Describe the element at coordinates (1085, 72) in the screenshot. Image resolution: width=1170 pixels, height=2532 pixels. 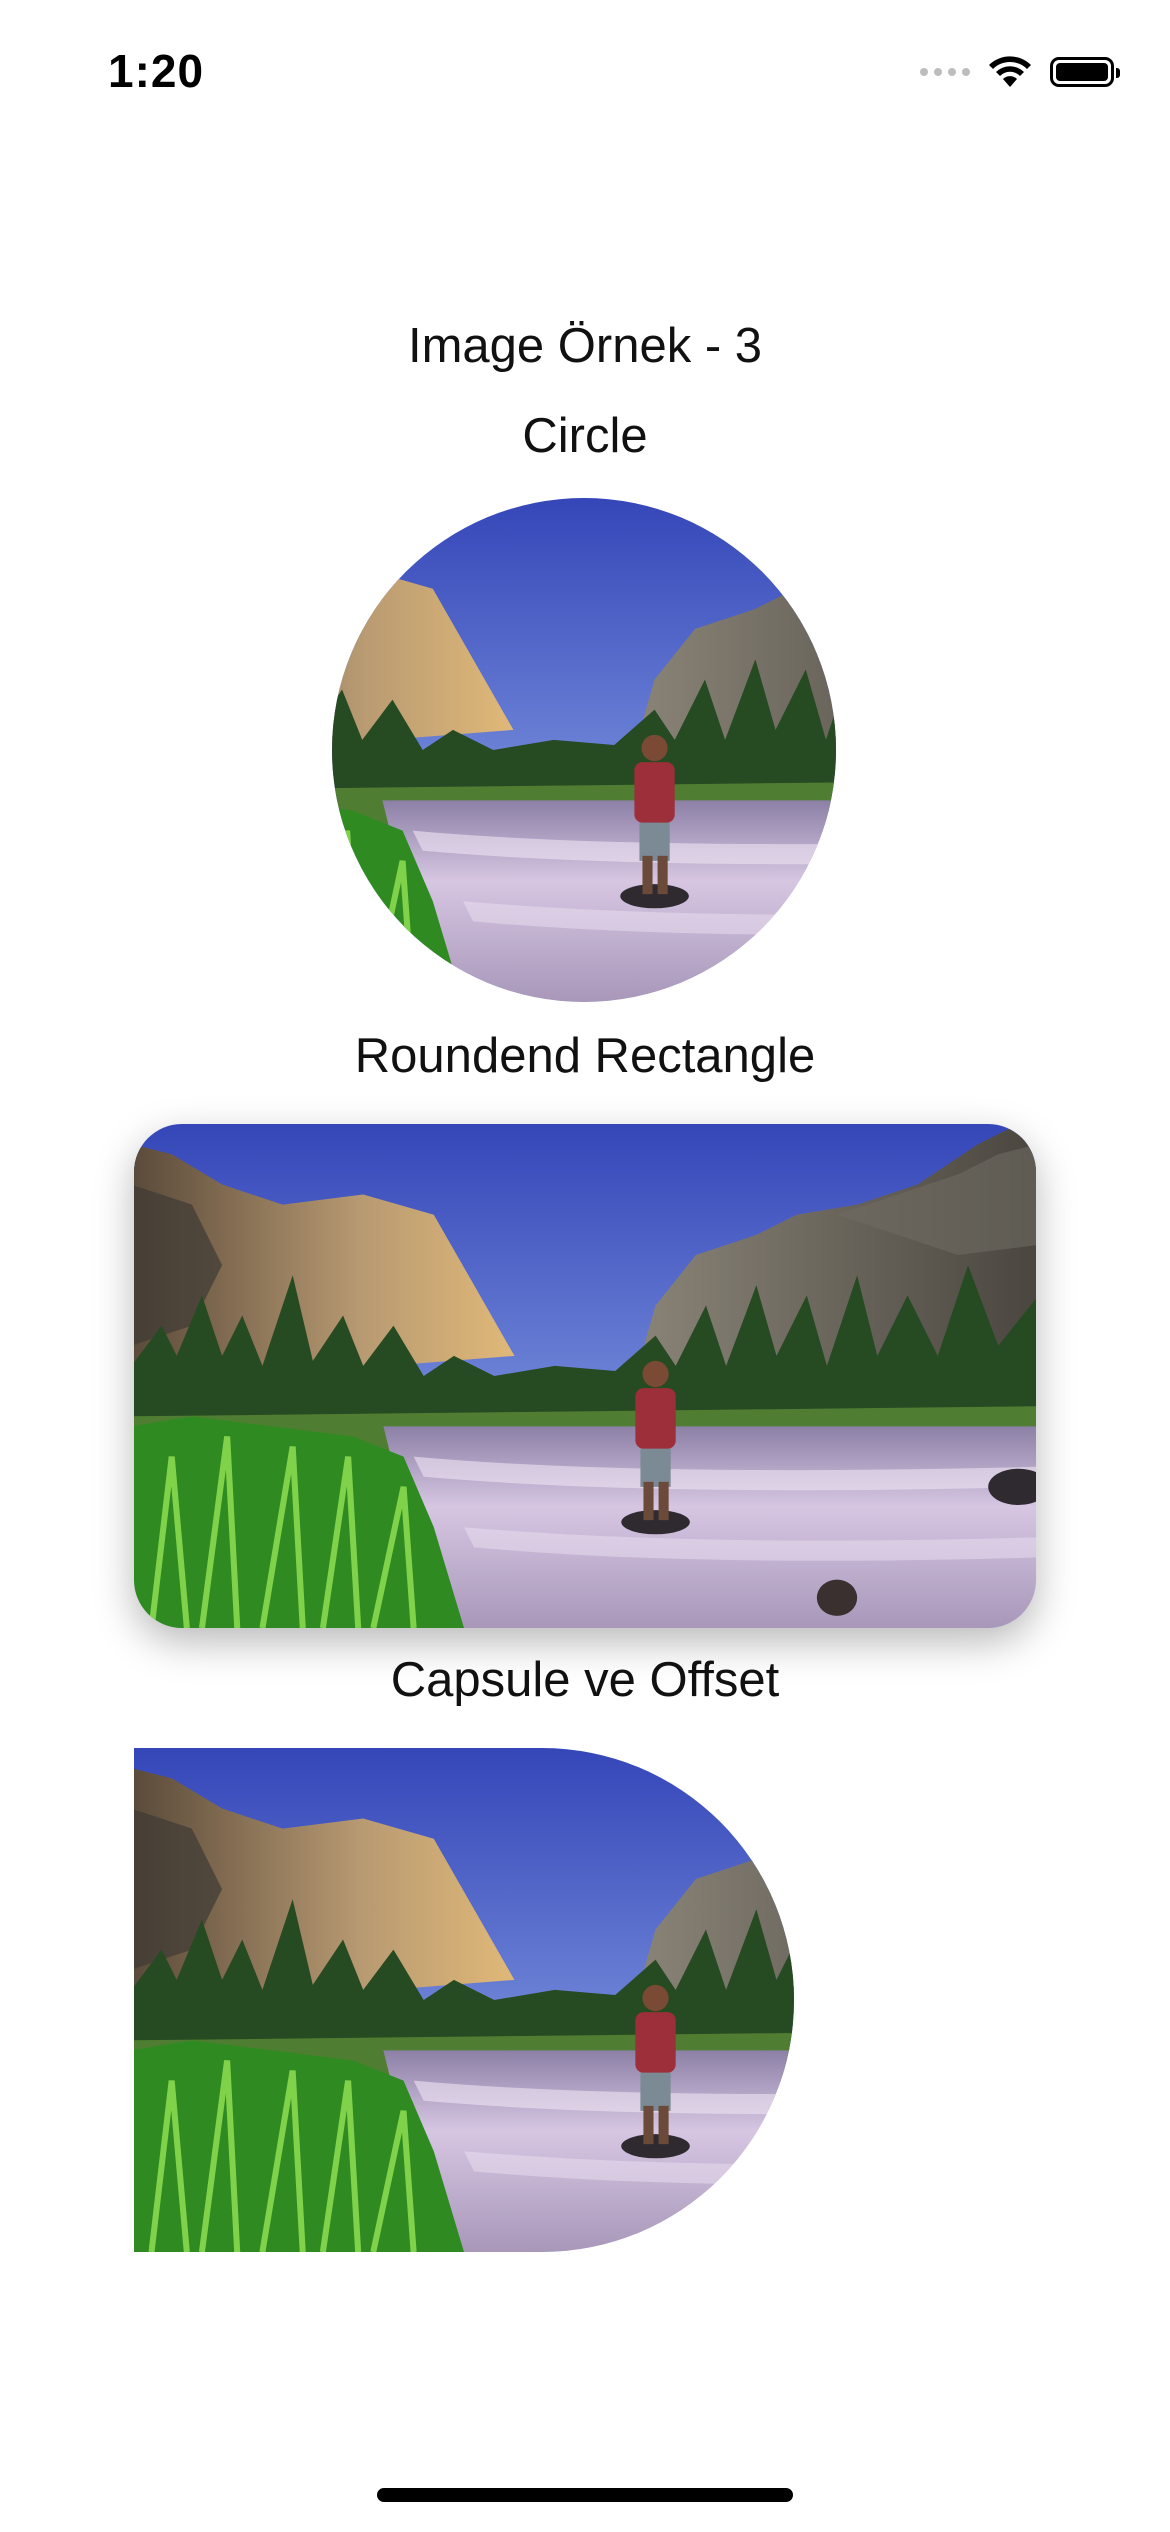
I see `battery-icon` at that location.